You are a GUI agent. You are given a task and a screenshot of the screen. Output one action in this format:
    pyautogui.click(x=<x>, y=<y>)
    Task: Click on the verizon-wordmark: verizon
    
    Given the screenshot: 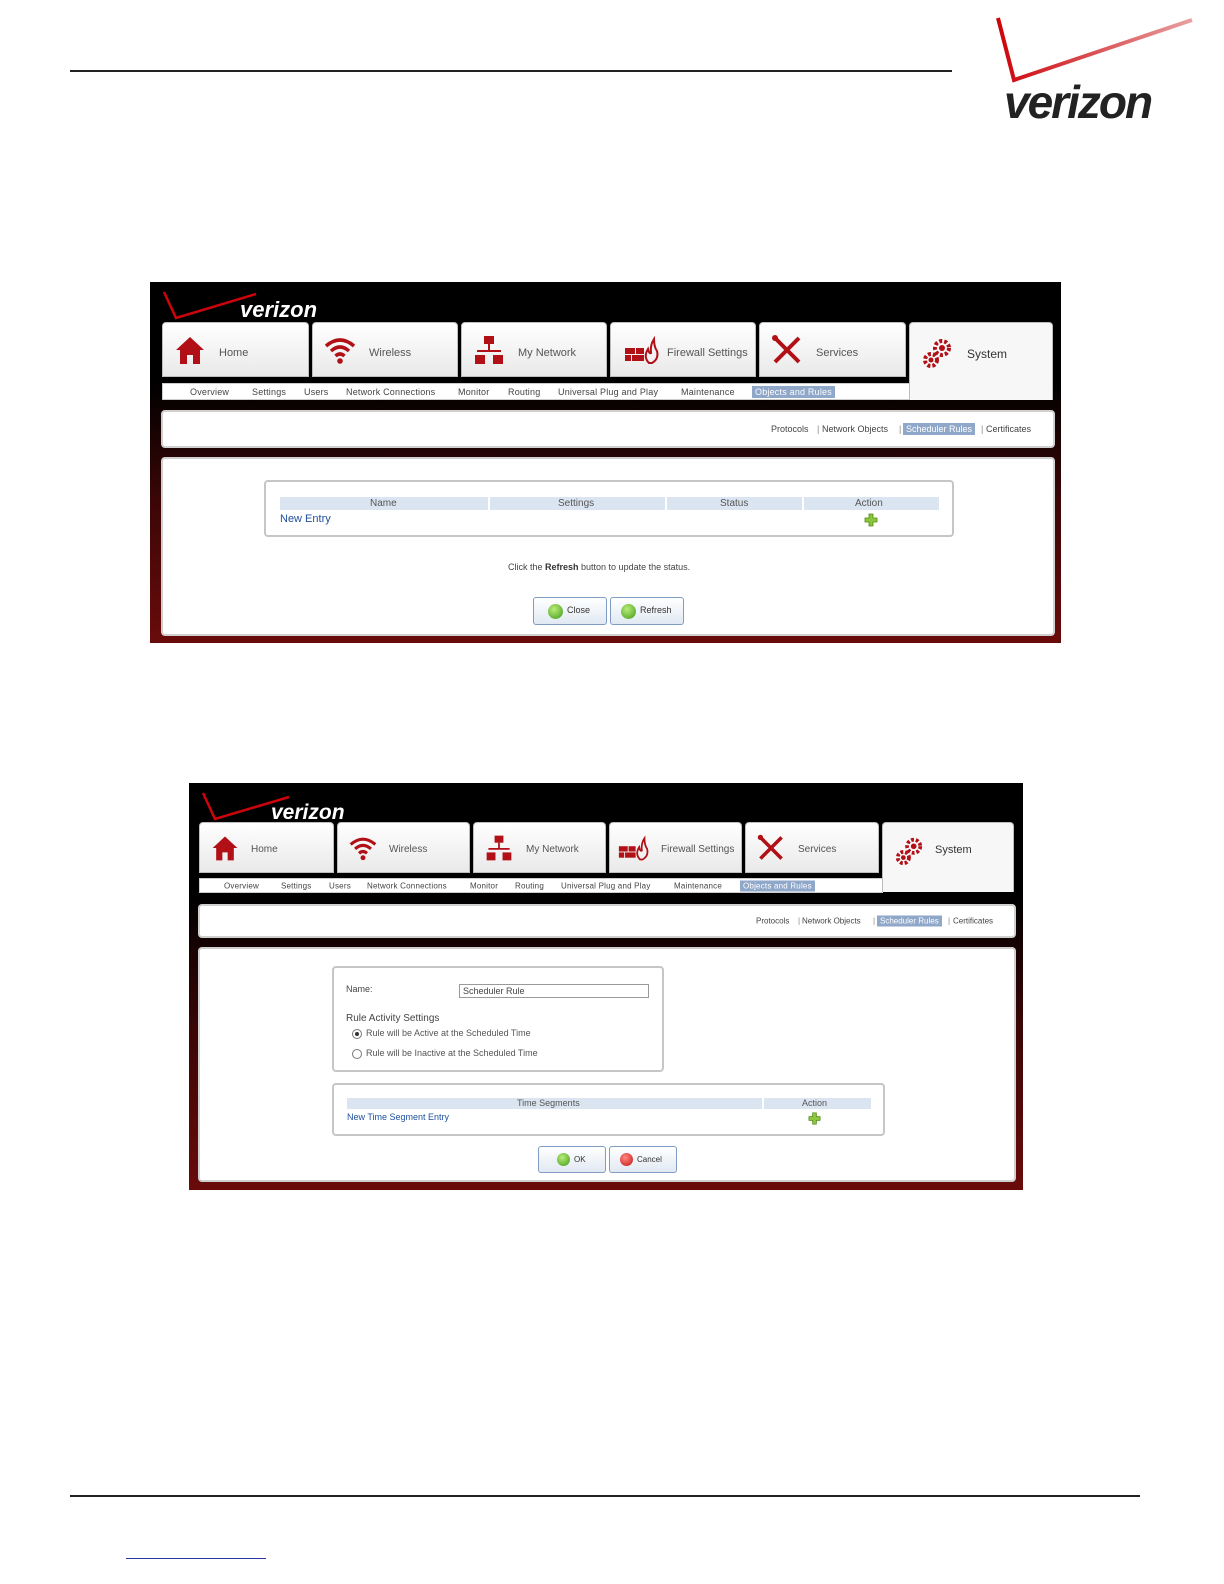 What is the action you would take?
    pyautogui.click(x=1078, y=102)
    